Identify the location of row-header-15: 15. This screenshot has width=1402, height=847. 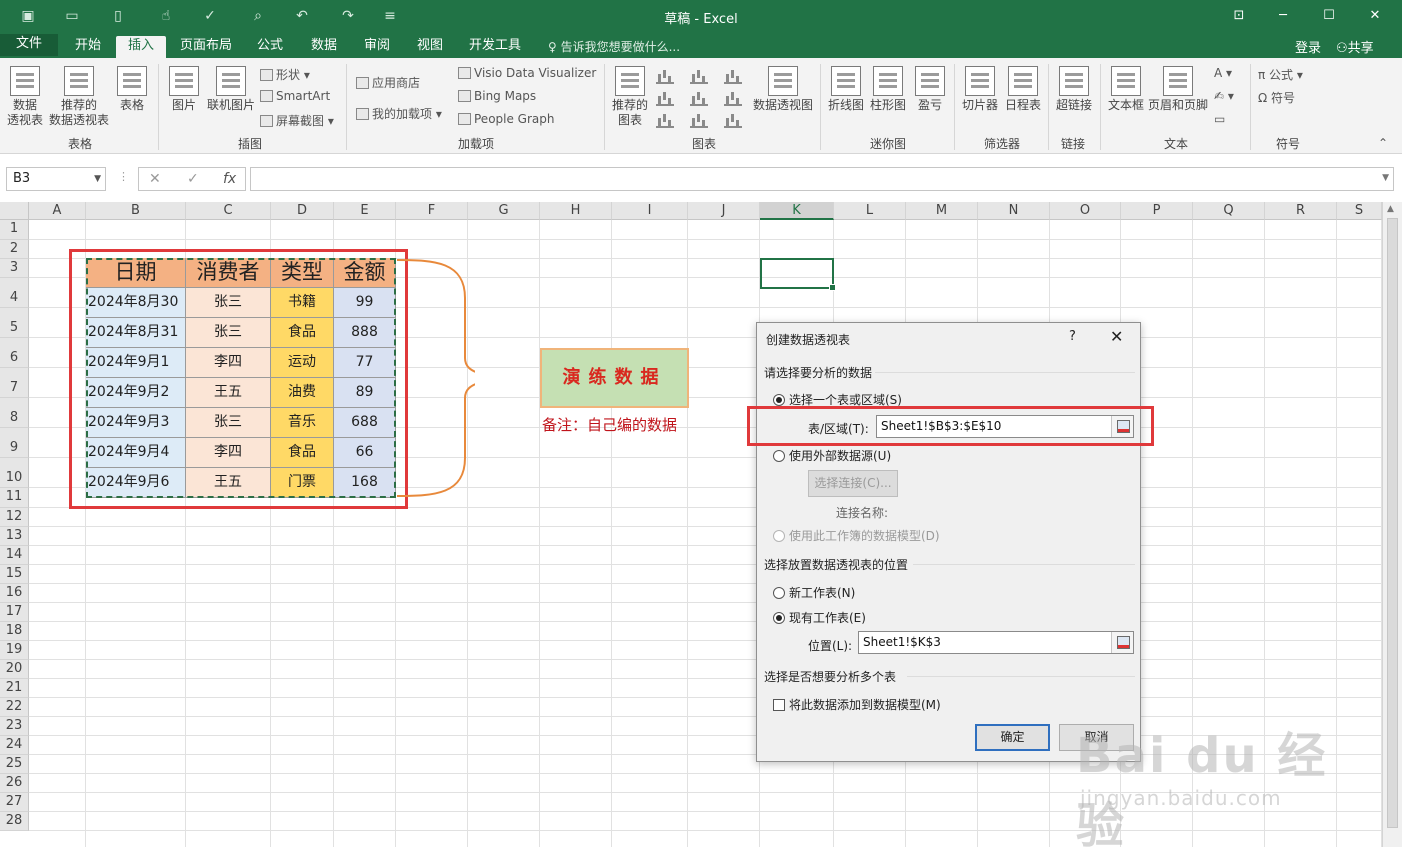
(14, 574).